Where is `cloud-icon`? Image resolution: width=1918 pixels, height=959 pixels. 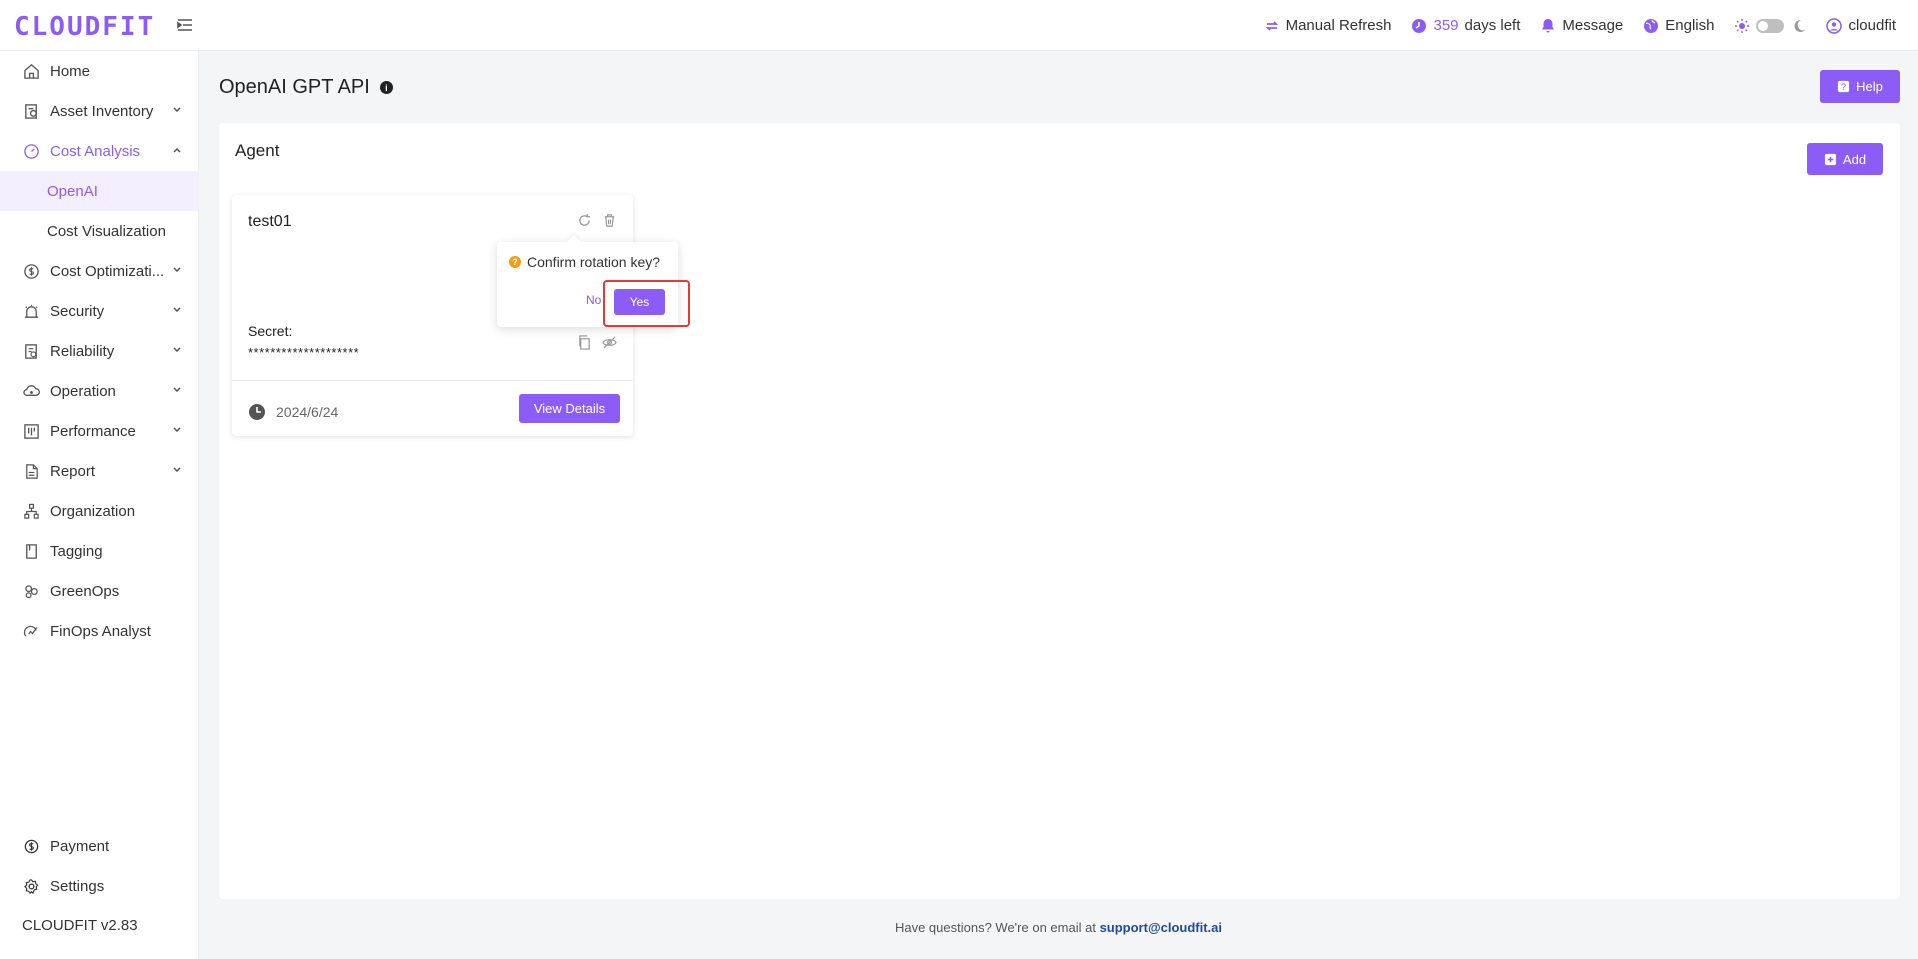 cloud-icon is located at coordinates (31, 391).